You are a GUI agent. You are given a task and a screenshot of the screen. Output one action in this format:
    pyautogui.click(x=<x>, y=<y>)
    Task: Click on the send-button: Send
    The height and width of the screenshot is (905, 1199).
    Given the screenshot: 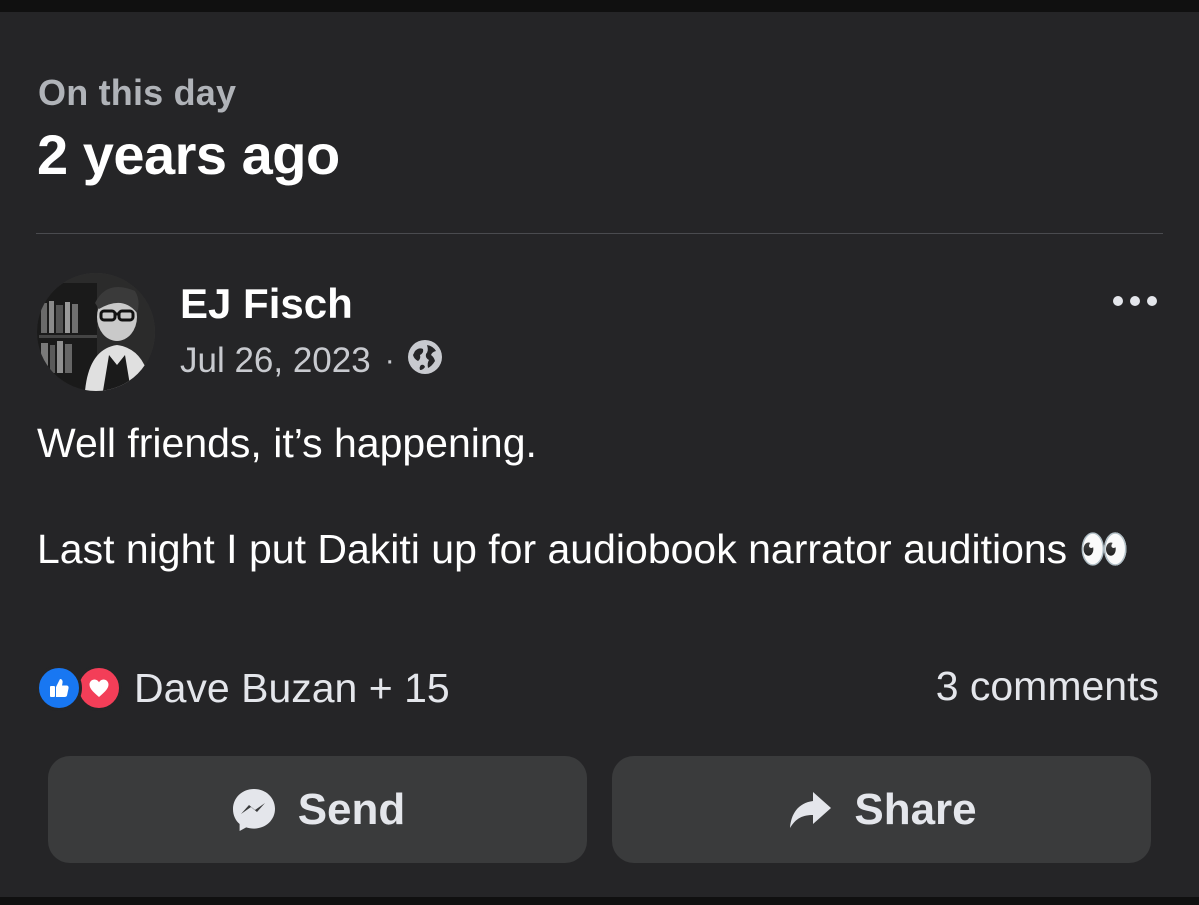 What is the action you would take?
    pyautogui.click(x=317, y=809)
    